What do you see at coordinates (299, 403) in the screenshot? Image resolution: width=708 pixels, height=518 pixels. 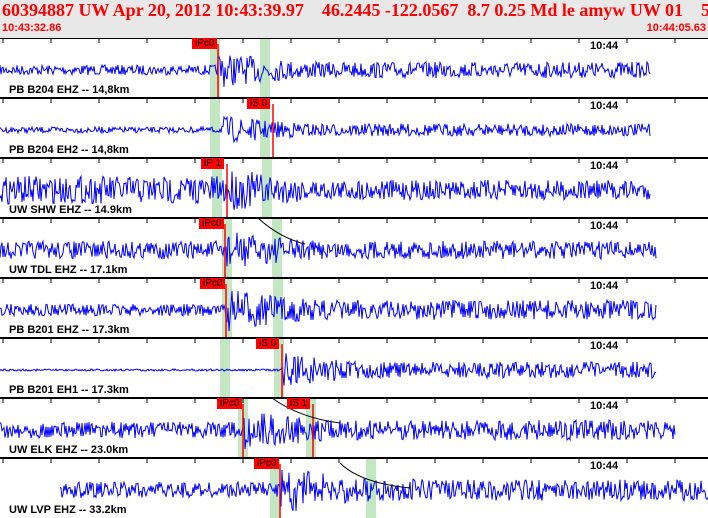 I see `pick-flag: iS 1` at bounding box center [299, 403].